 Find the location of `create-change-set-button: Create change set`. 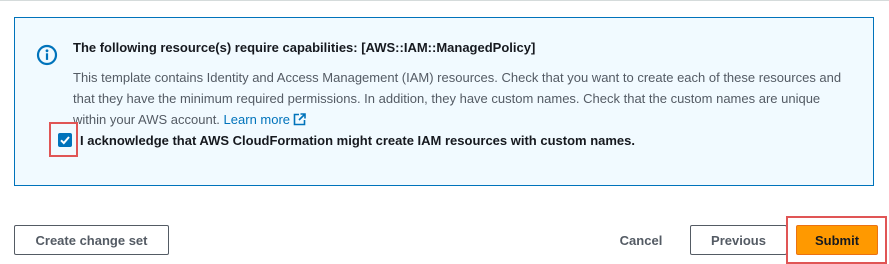

create-change-set-button: Create change set is located at coordinates (91, 240).